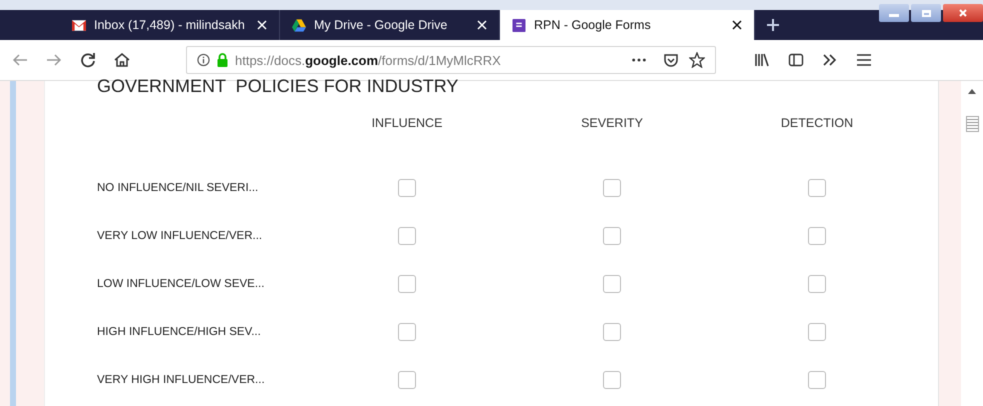 Image resolution: width=983 pixels, height=406 pixels. I want to click on mail-icon, so click(79, 25).